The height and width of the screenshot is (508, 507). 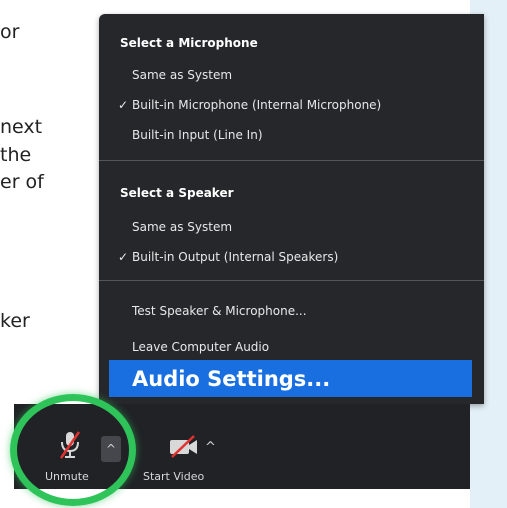 What do you see at coordinates (10, 32) in the screenshot?
I see `background-text: or` at bounding box center [10, 32].